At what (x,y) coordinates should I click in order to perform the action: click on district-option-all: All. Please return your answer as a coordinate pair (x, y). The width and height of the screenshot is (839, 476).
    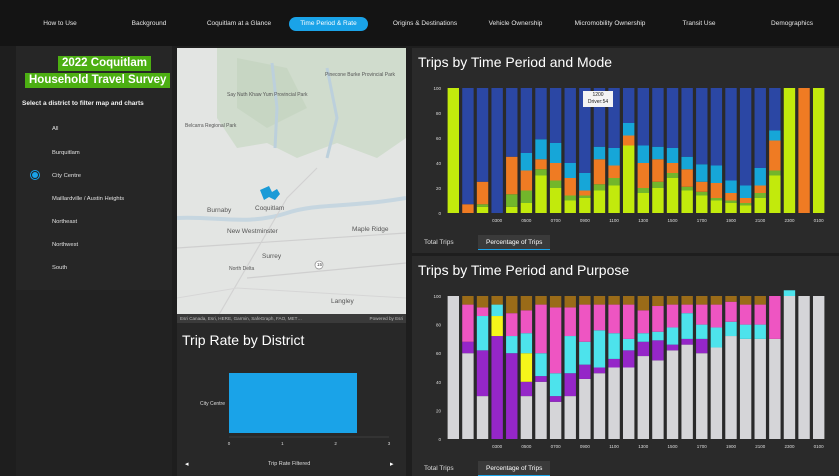
    Looking at the image, I should click on (55, 129).